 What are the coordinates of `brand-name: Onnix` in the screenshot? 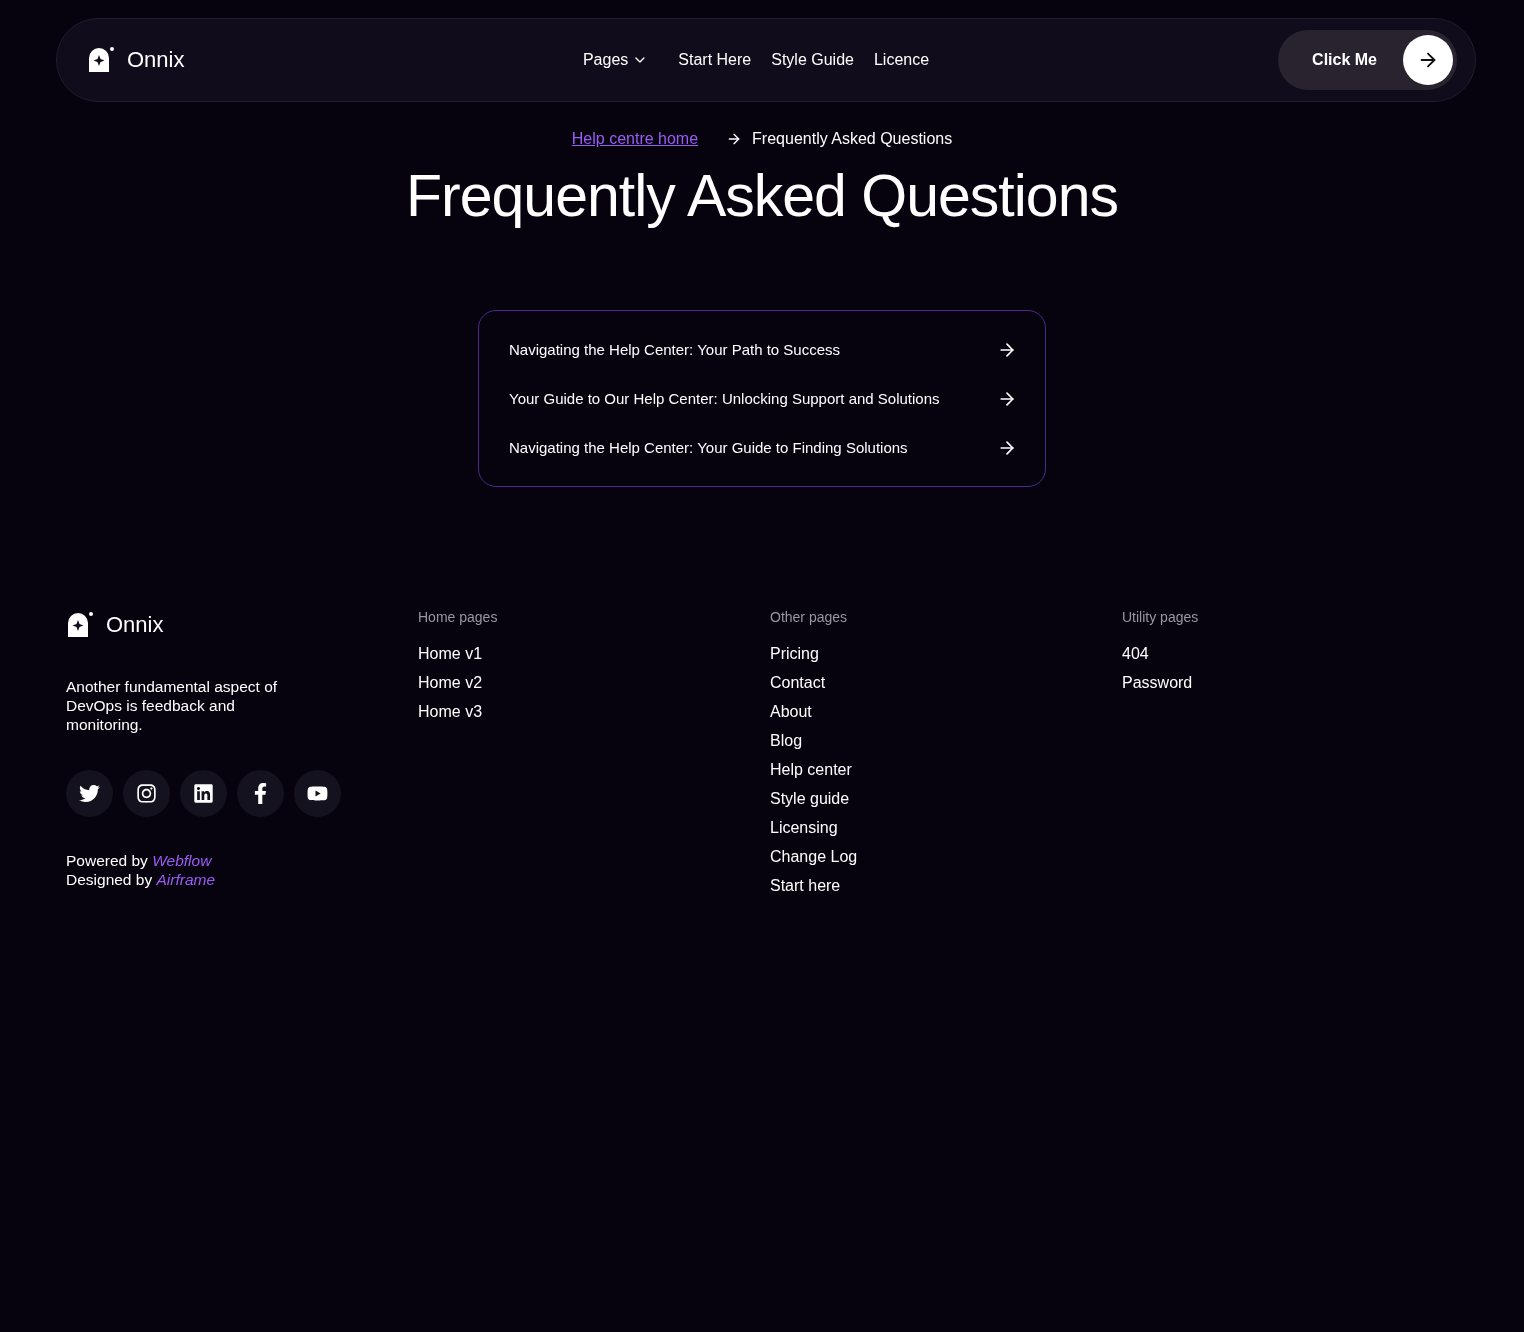 It's located at (156, 60).